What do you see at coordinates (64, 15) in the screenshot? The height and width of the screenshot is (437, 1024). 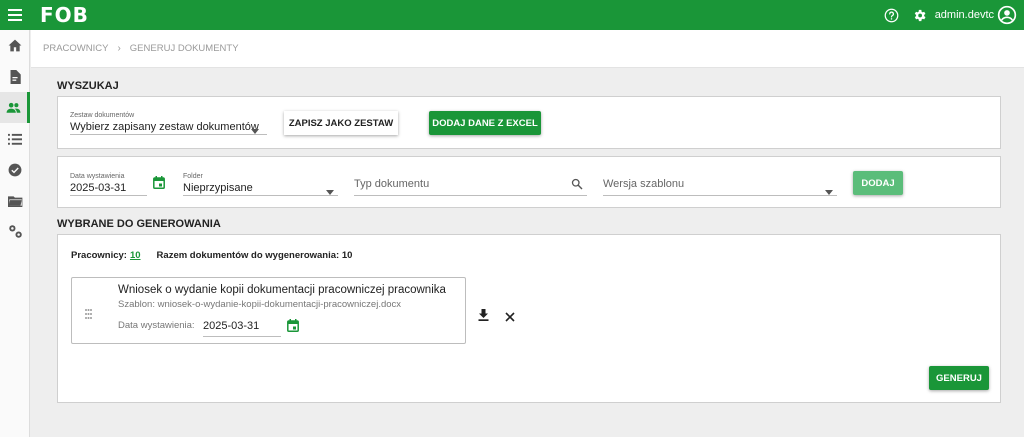 I see `app-logo: FOB` at bounding box center [64, 15].